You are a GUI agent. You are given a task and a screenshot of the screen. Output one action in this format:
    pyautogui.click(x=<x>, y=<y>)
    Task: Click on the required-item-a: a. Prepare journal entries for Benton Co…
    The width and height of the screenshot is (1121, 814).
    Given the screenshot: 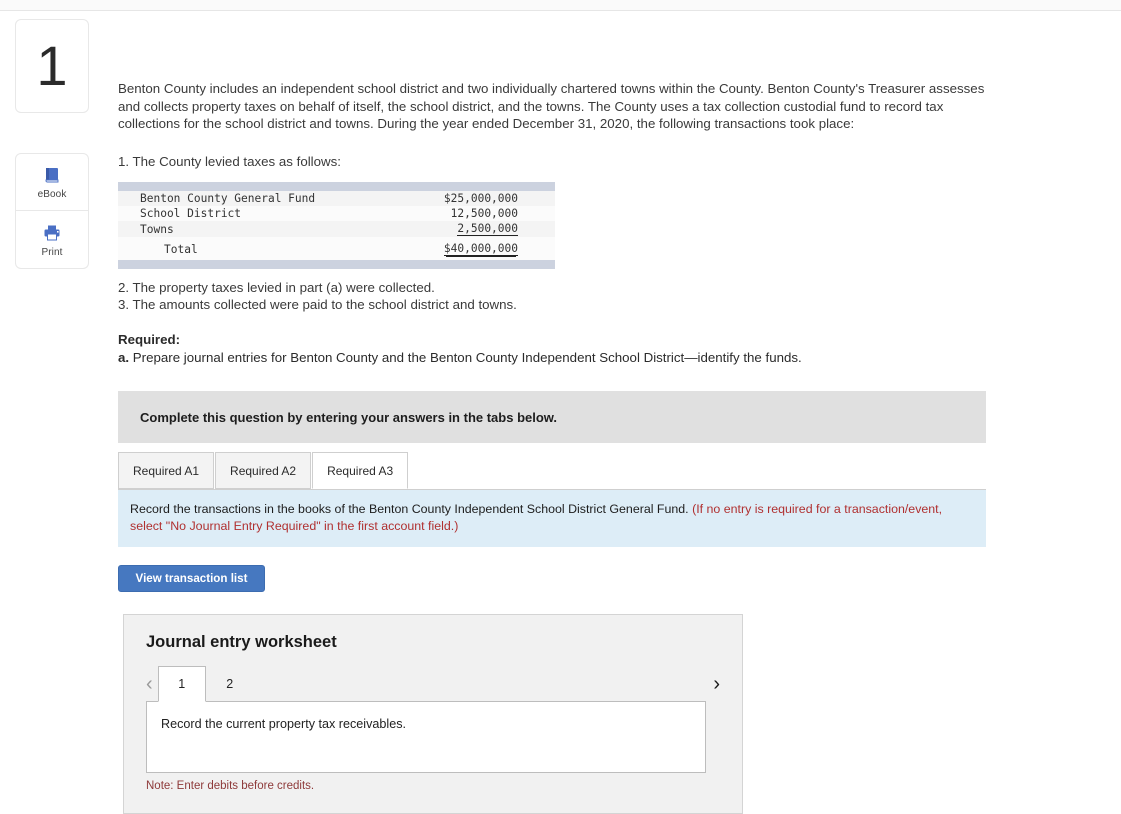 What is the action you would take?
    pyautogui.click(x=558, y=358)
    